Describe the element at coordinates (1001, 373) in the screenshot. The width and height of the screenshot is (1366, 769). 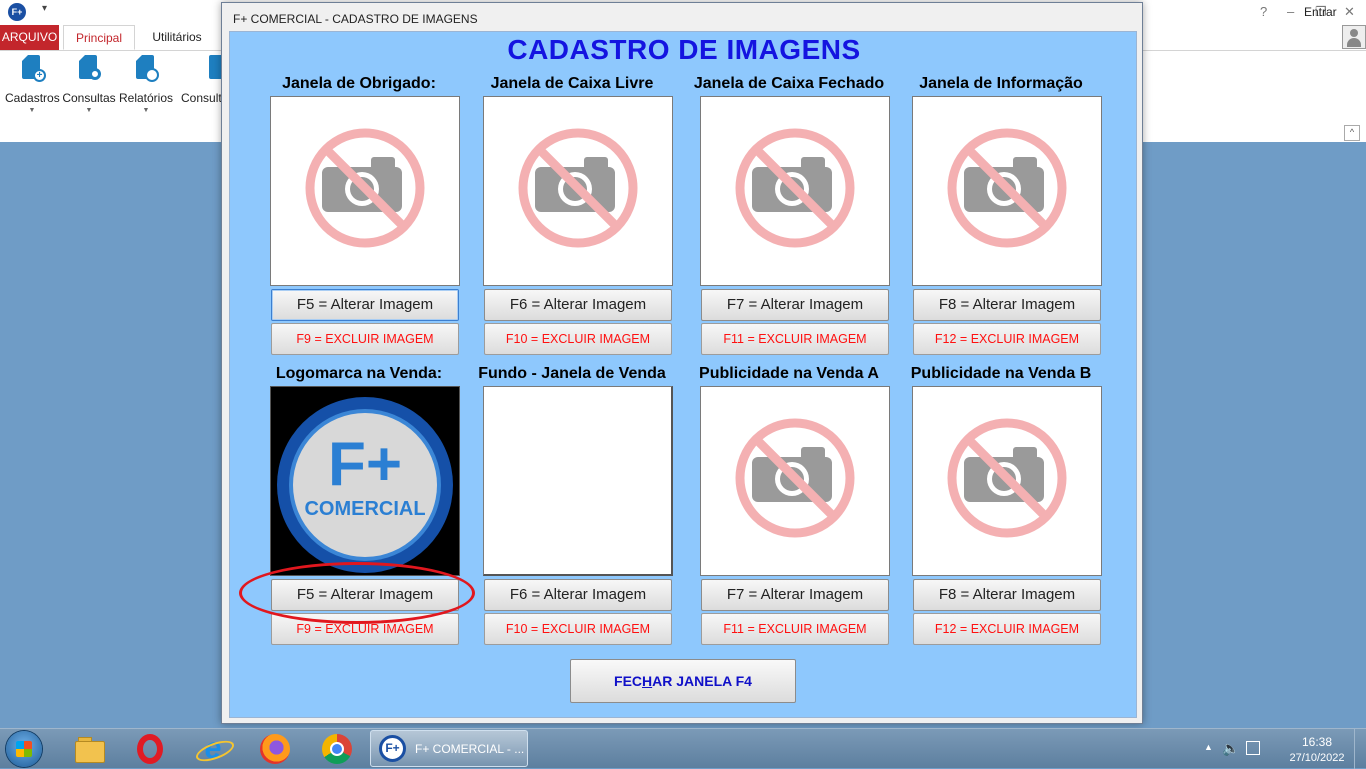
I see `image-slot-label: Publicidade na Venda B` at that location.